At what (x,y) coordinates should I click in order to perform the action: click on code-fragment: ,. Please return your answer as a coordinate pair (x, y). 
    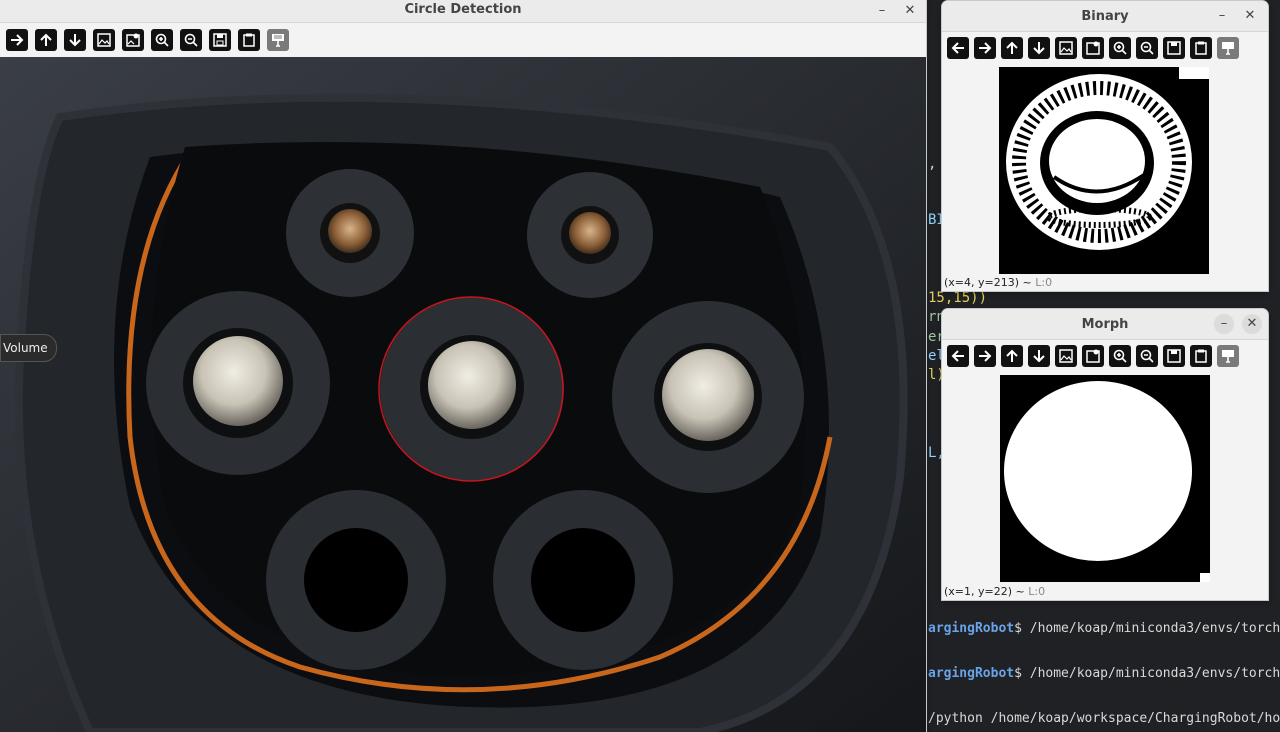
    Looking at the image, I should click on (932, 164).